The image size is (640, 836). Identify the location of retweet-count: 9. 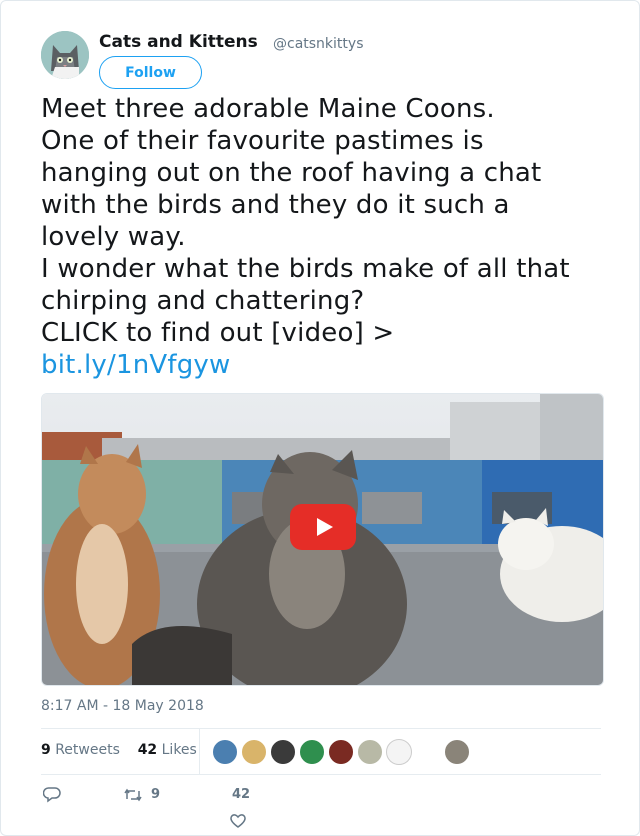
(156, 794).